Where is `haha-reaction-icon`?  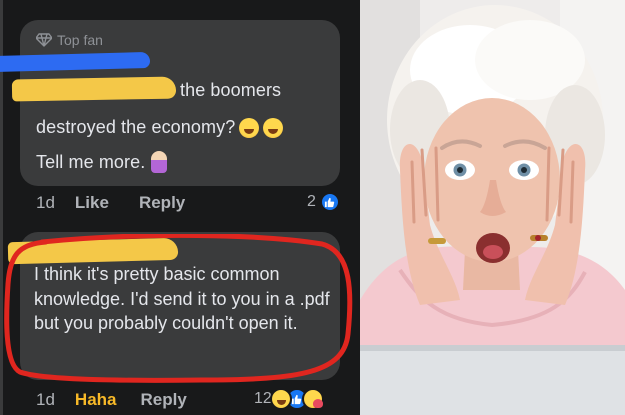 haha-reaction-icon is located at coordinates (280, 399).